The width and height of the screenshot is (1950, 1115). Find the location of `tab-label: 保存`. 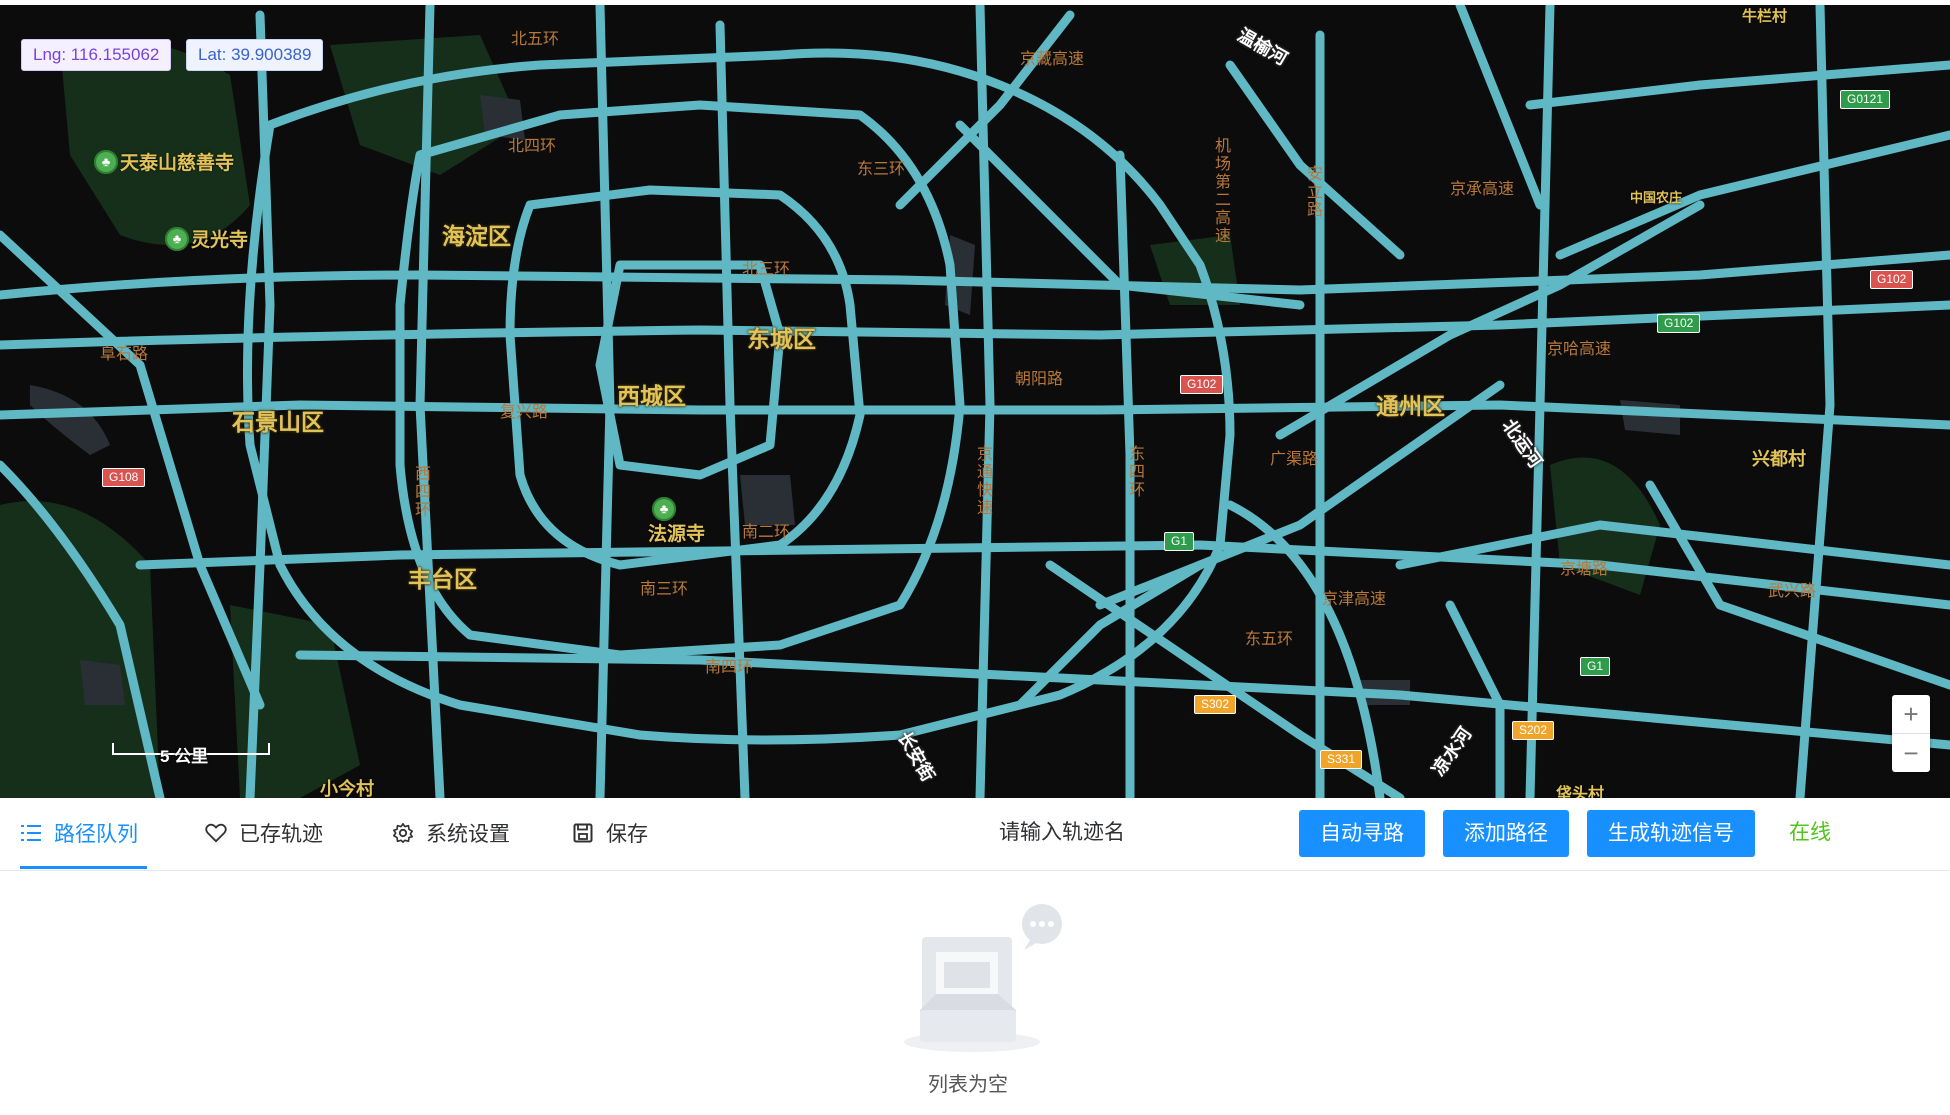

tab-label: 保存 is located at coordinates (627, 834).